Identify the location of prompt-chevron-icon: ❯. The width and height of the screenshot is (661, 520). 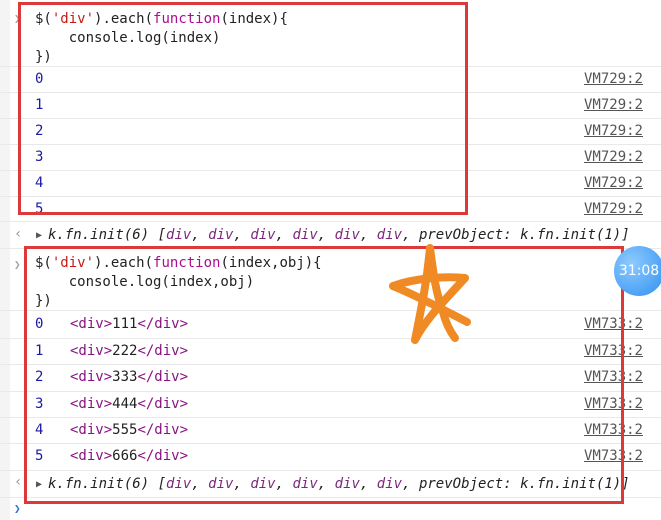
(17, 264).